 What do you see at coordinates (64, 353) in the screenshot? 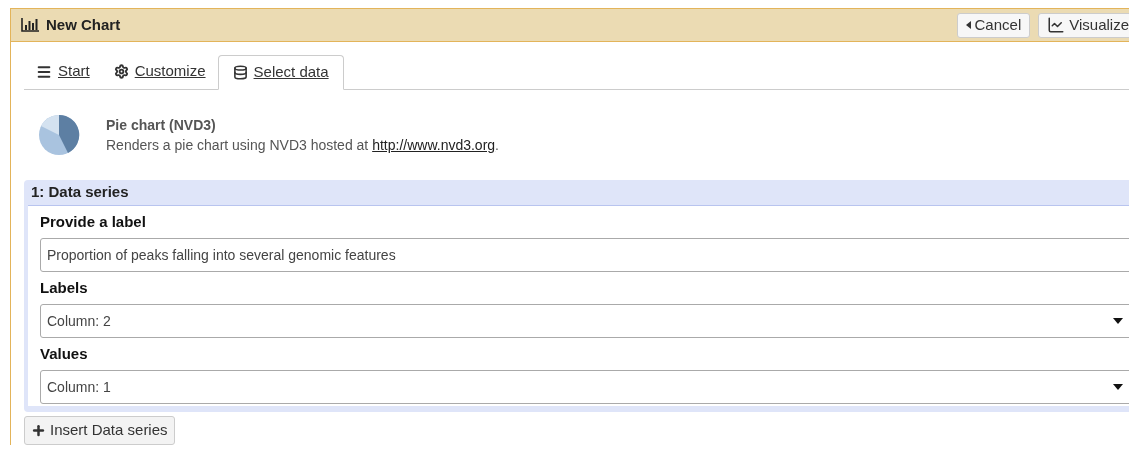
I see `field-label: Values` at bounding box center [64, 353].